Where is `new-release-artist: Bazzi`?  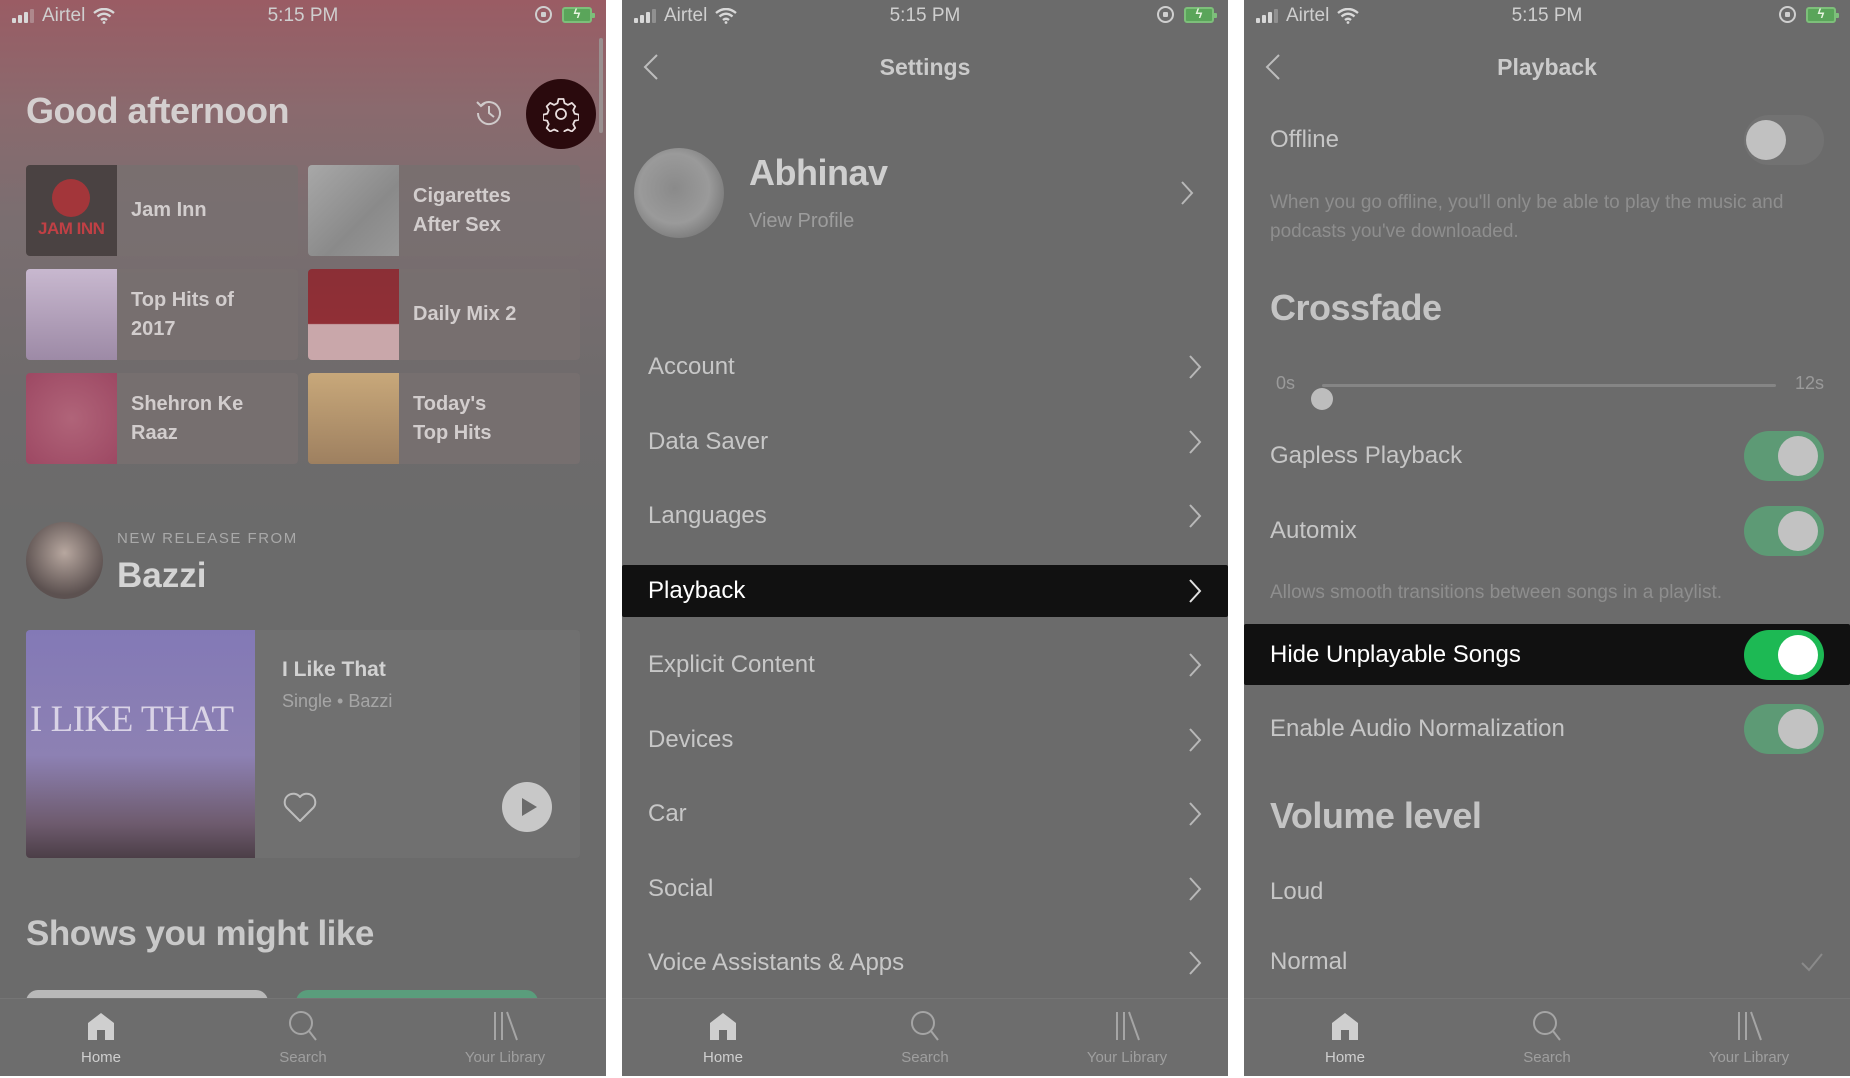 new-release-artist: Bazzi is located at coordinates (161, 576).